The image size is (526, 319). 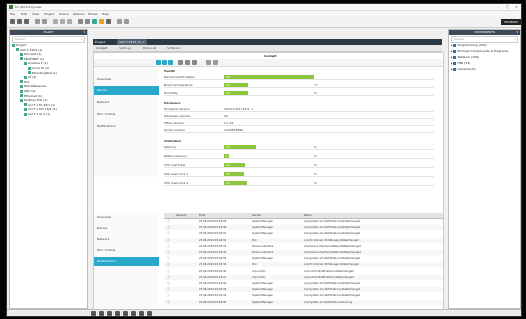 I want to click on online-icon, so click(x=164, y=62).